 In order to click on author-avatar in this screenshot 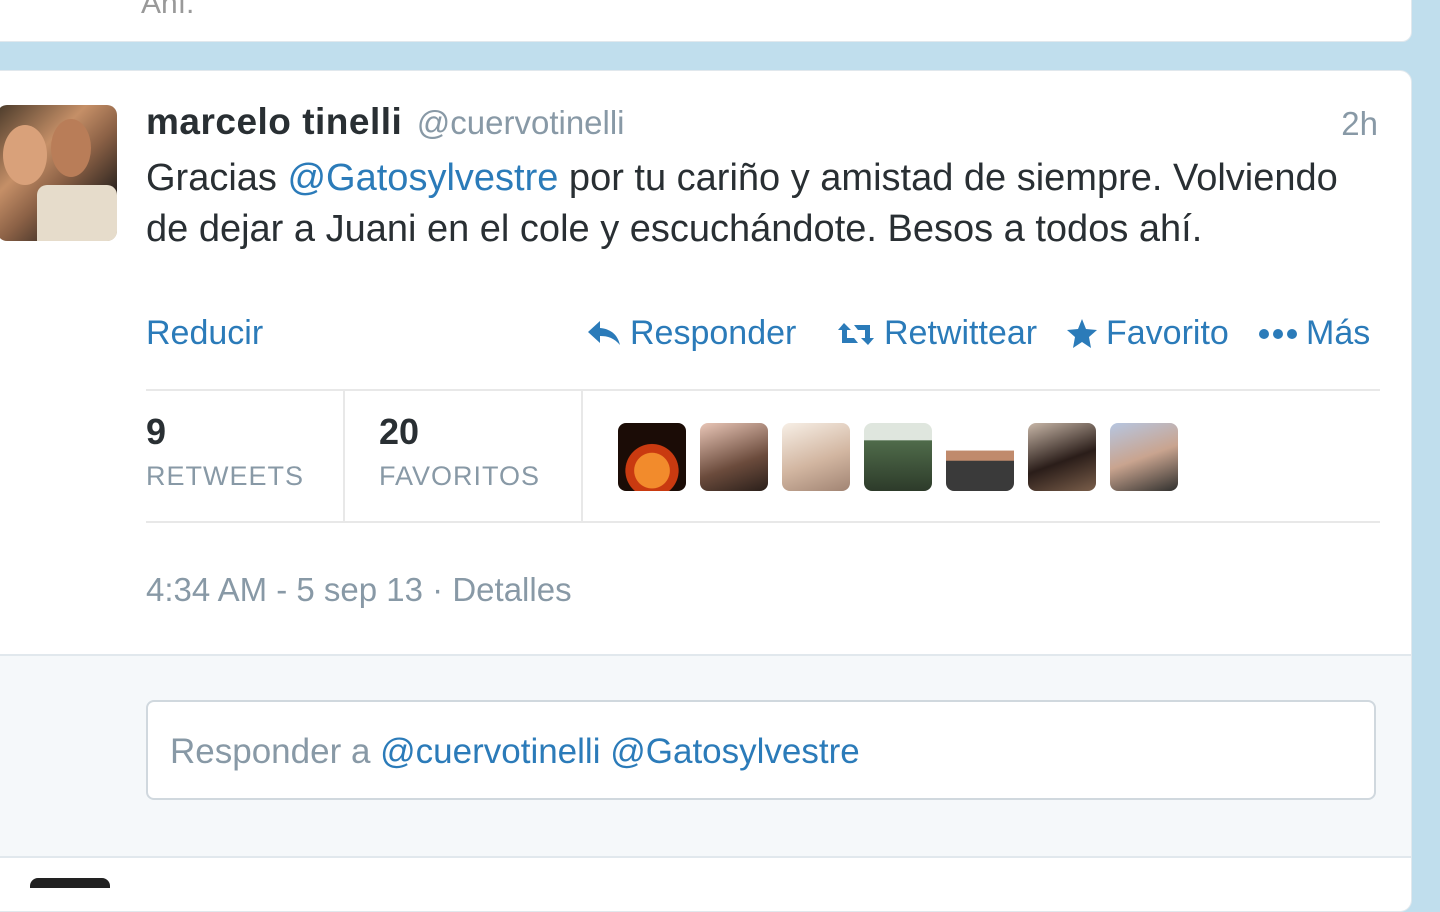, I will do `click(58, 173)`.